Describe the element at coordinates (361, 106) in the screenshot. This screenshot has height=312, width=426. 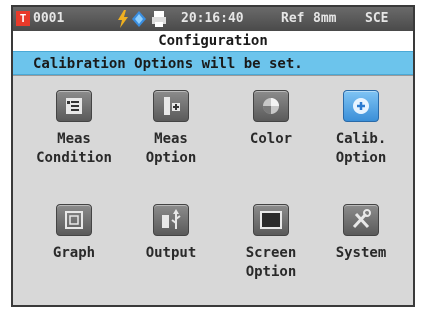
I see `calib-option-icon` at that location.